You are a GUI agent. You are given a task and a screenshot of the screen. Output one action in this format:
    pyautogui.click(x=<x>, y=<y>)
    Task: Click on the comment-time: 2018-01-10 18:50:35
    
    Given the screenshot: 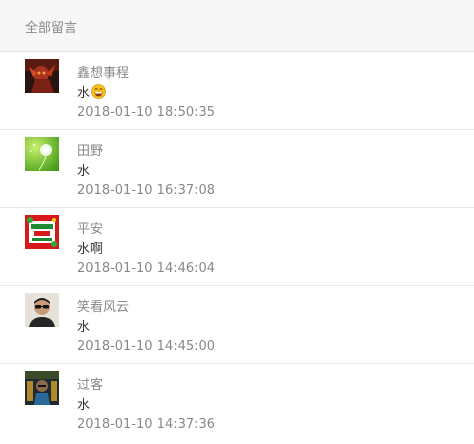 What is the action you would take?
    pyautogui.click(x=146, y=112)
    